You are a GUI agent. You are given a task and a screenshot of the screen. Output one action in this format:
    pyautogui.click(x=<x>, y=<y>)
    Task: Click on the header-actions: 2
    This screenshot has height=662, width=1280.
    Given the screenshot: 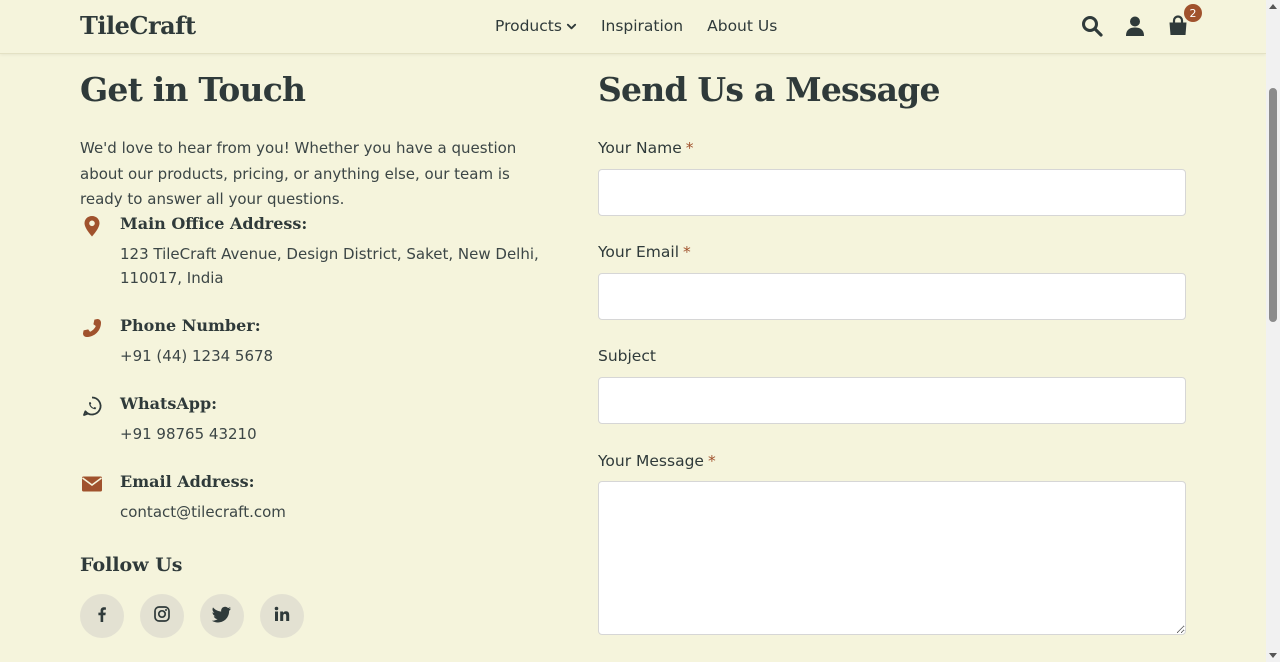 What is the action you would take?
    pyautogui.click(x=1141, y=21)
    